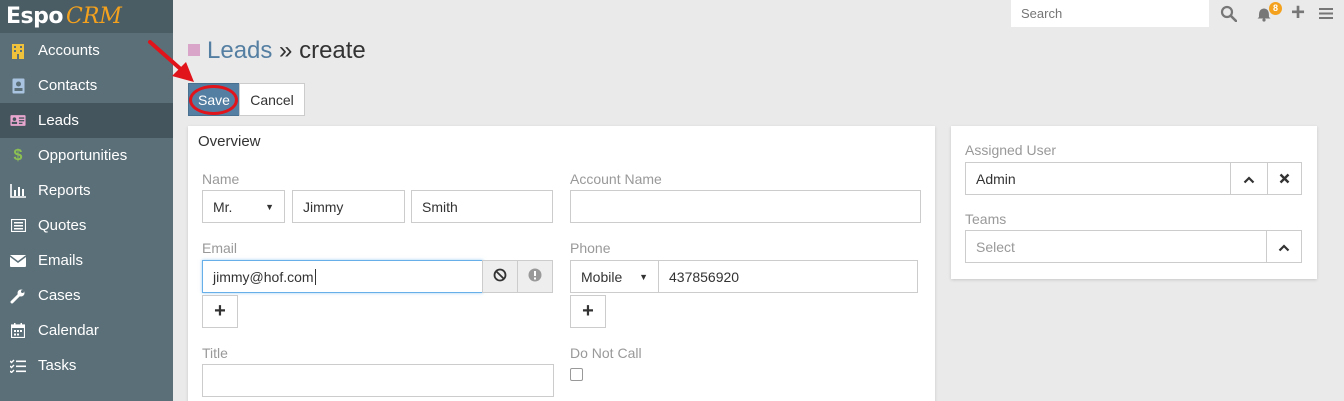  Describe the element at coordinates (59, 295) in the screenshot. I see `sidebar-item-label: Cases` at that location.